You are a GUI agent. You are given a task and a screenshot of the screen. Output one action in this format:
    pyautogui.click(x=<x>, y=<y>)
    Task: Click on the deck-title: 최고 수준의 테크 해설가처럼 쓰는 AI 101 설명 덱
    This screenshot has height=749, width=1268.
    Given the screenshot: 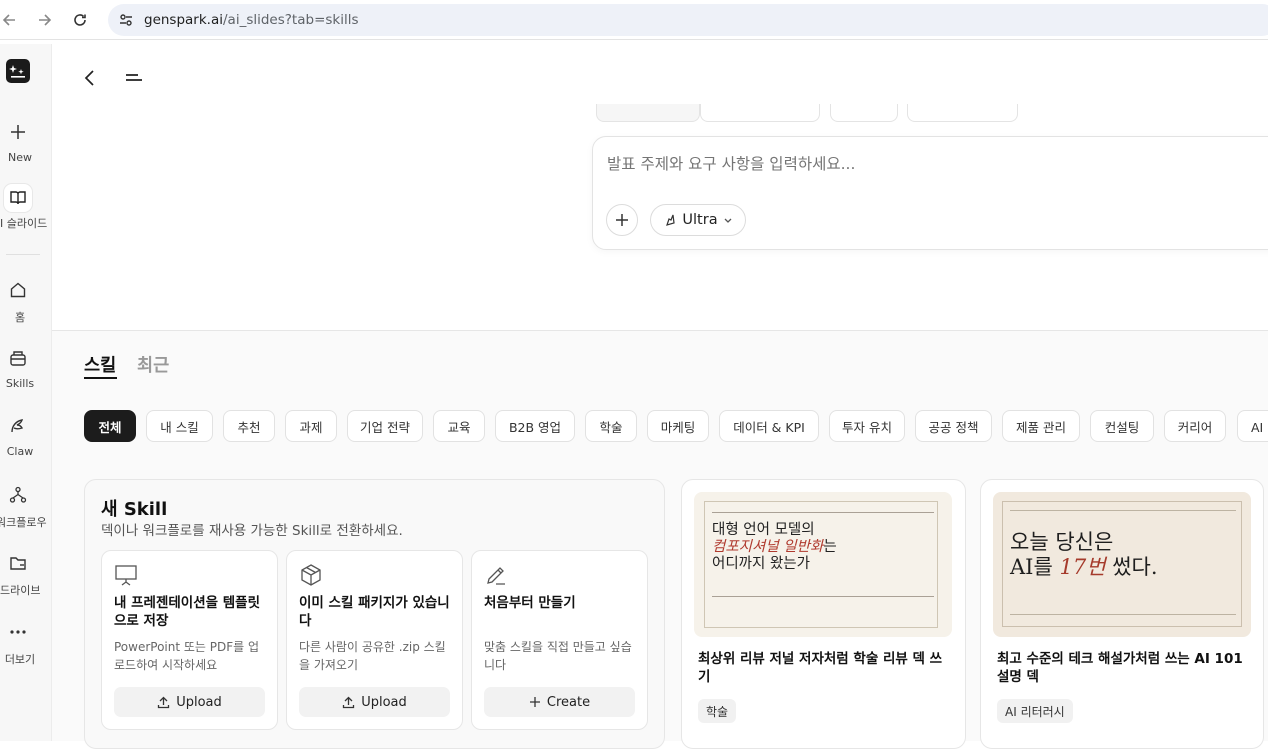 What is the action you would take?
    pyautogui.click(x=1120, y=668)
    